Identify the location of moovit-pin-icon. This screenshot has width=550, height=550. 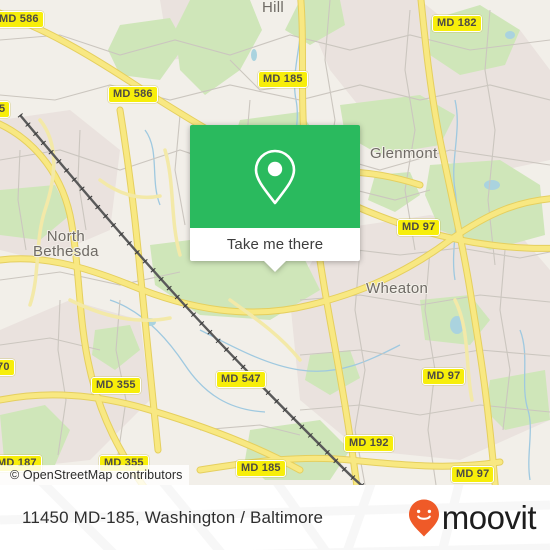
(423, 517).